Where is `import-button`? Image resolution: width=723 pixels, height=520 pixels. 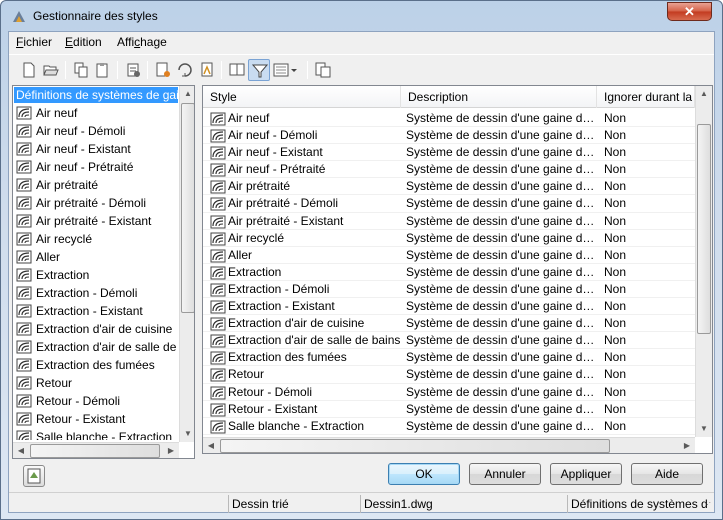 import-button is located at coordinates (207, 70).